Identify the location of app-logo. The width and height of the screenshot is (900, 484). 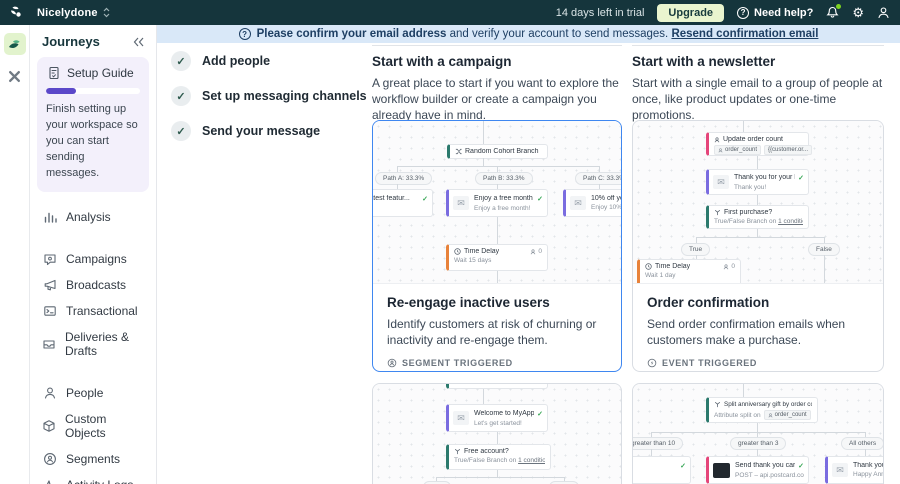
(15, 12).